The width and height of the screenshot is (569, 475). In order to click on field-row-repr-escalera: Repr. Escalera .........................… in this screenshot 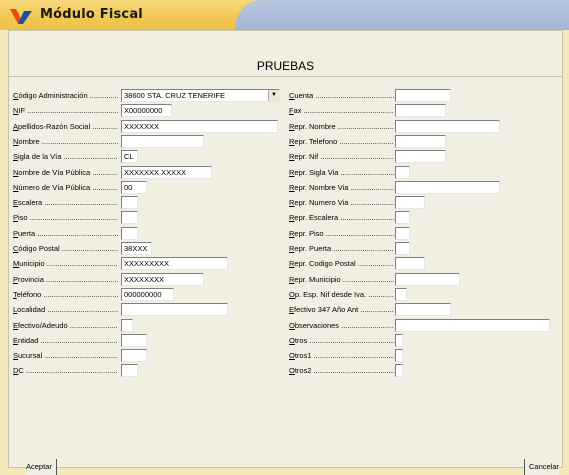, I will do `click(357, 218)`.